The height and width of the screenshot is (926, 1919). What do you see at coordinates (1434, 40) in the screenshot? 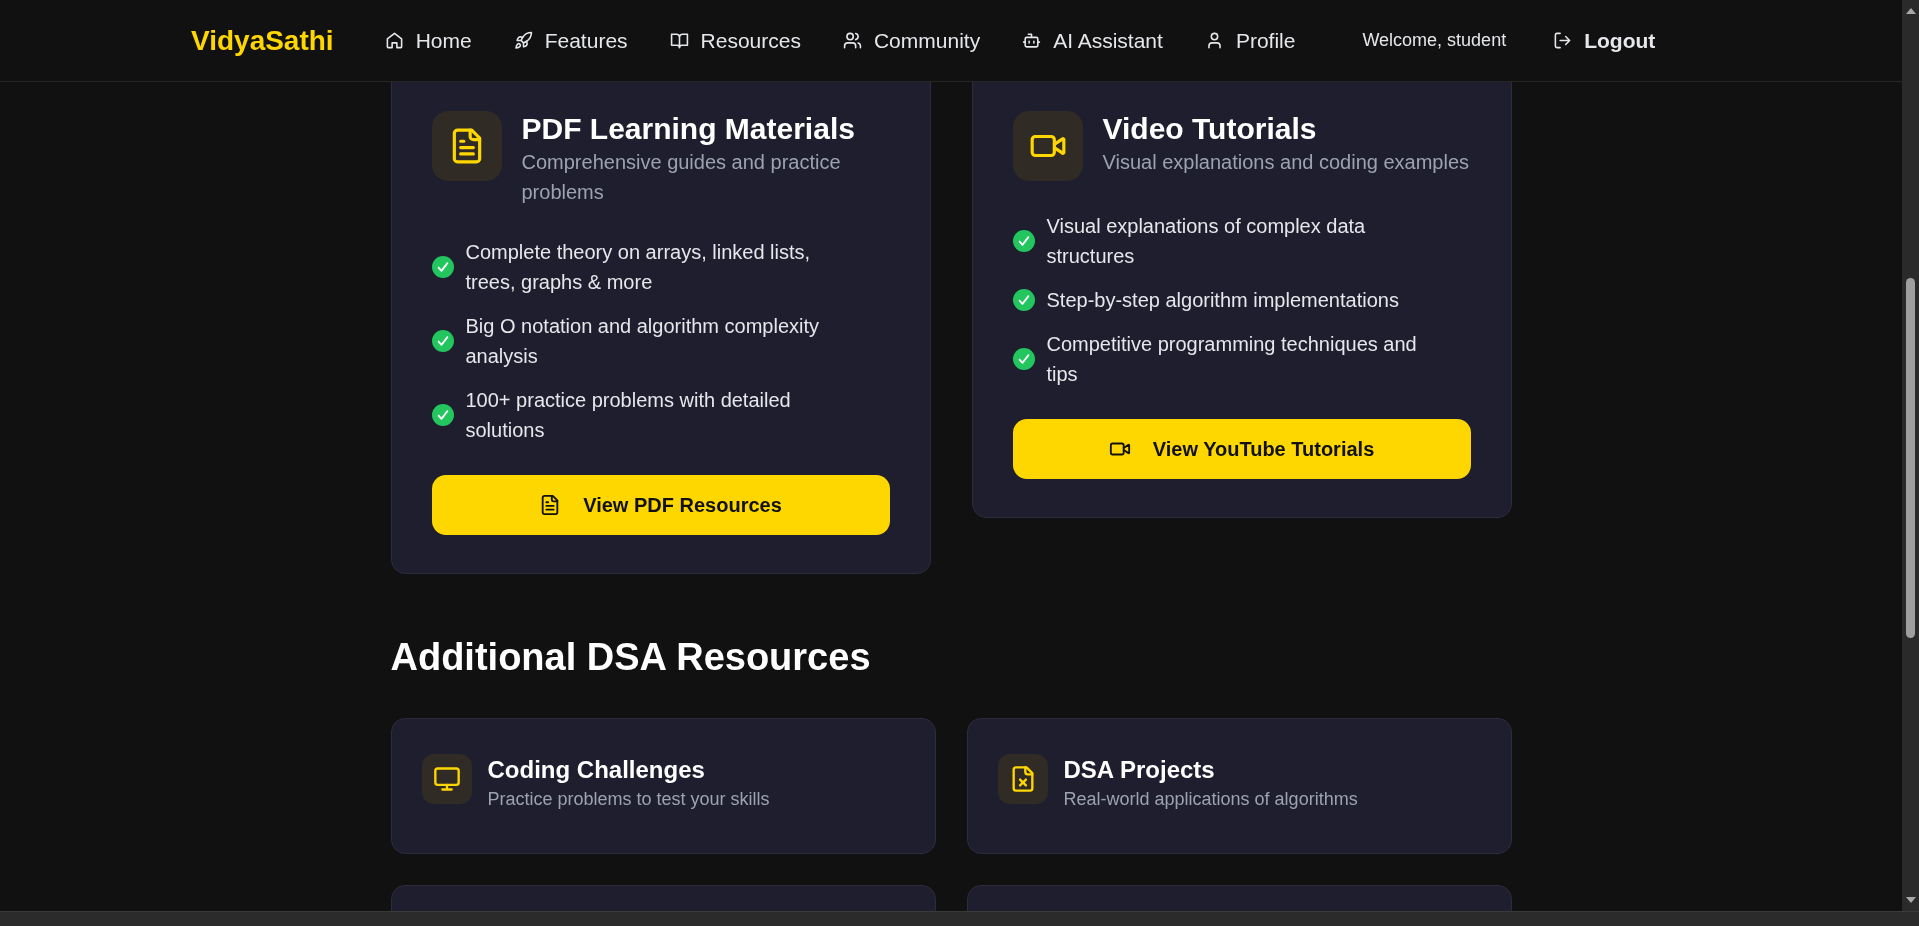
I see `welcome-text: Welcome, student` at bounding box center [1434, 40].